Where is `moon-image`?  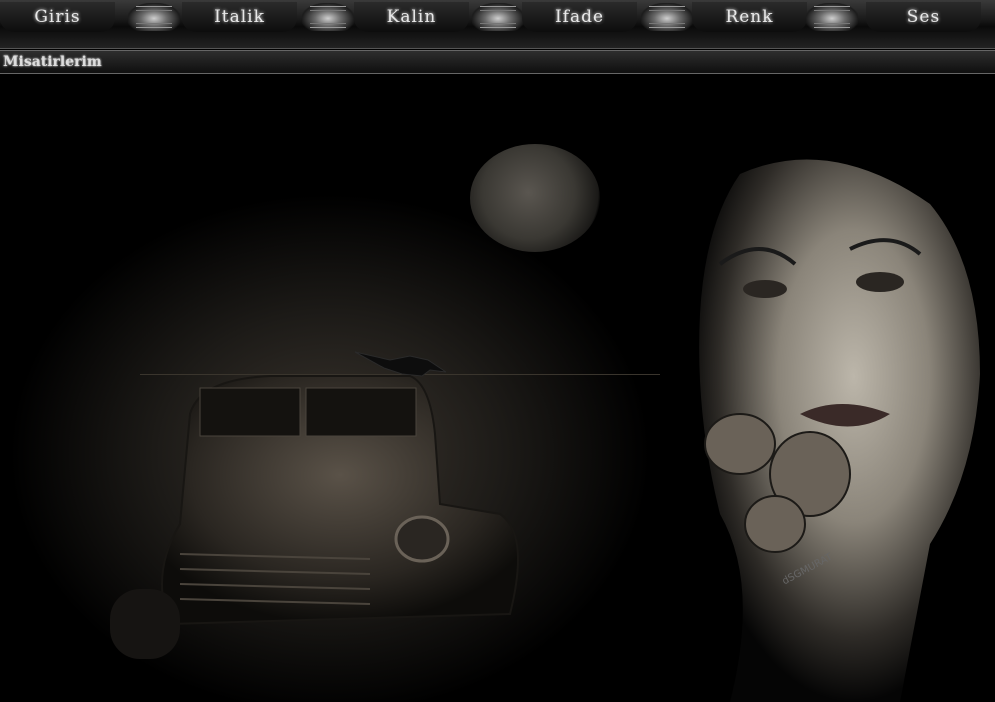 moon-image is located at coordinates (535, 198).